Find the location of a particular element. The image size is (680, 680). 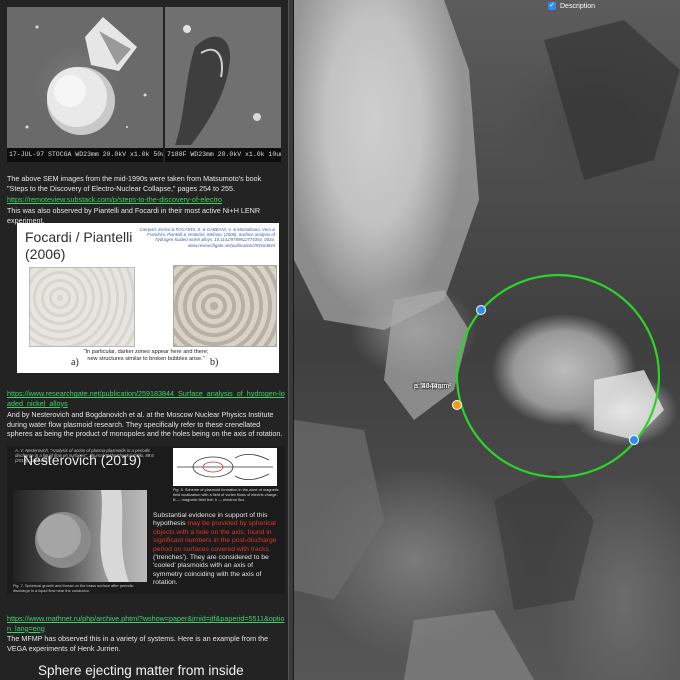

measurement-overlay is located at coordinates (558, 376).